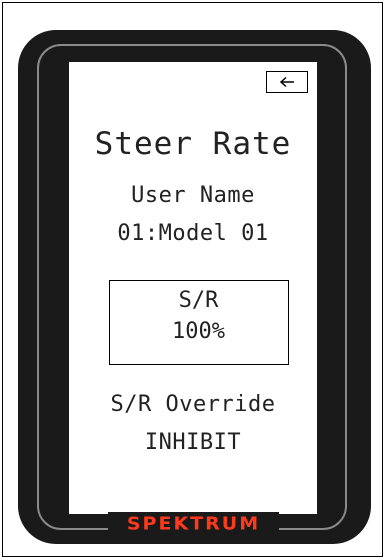 This screenshot has height=560, width=387. I want to click on steer-rate-label: S/R, so click(198, 300).